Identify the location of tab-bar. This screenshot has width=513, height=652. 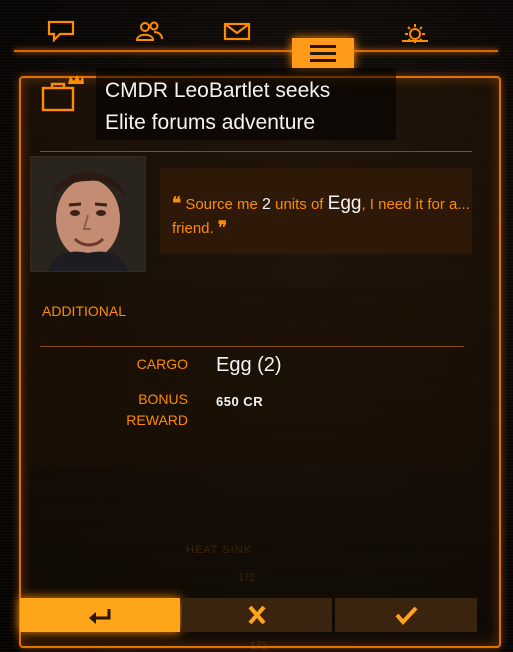
(256, 39).